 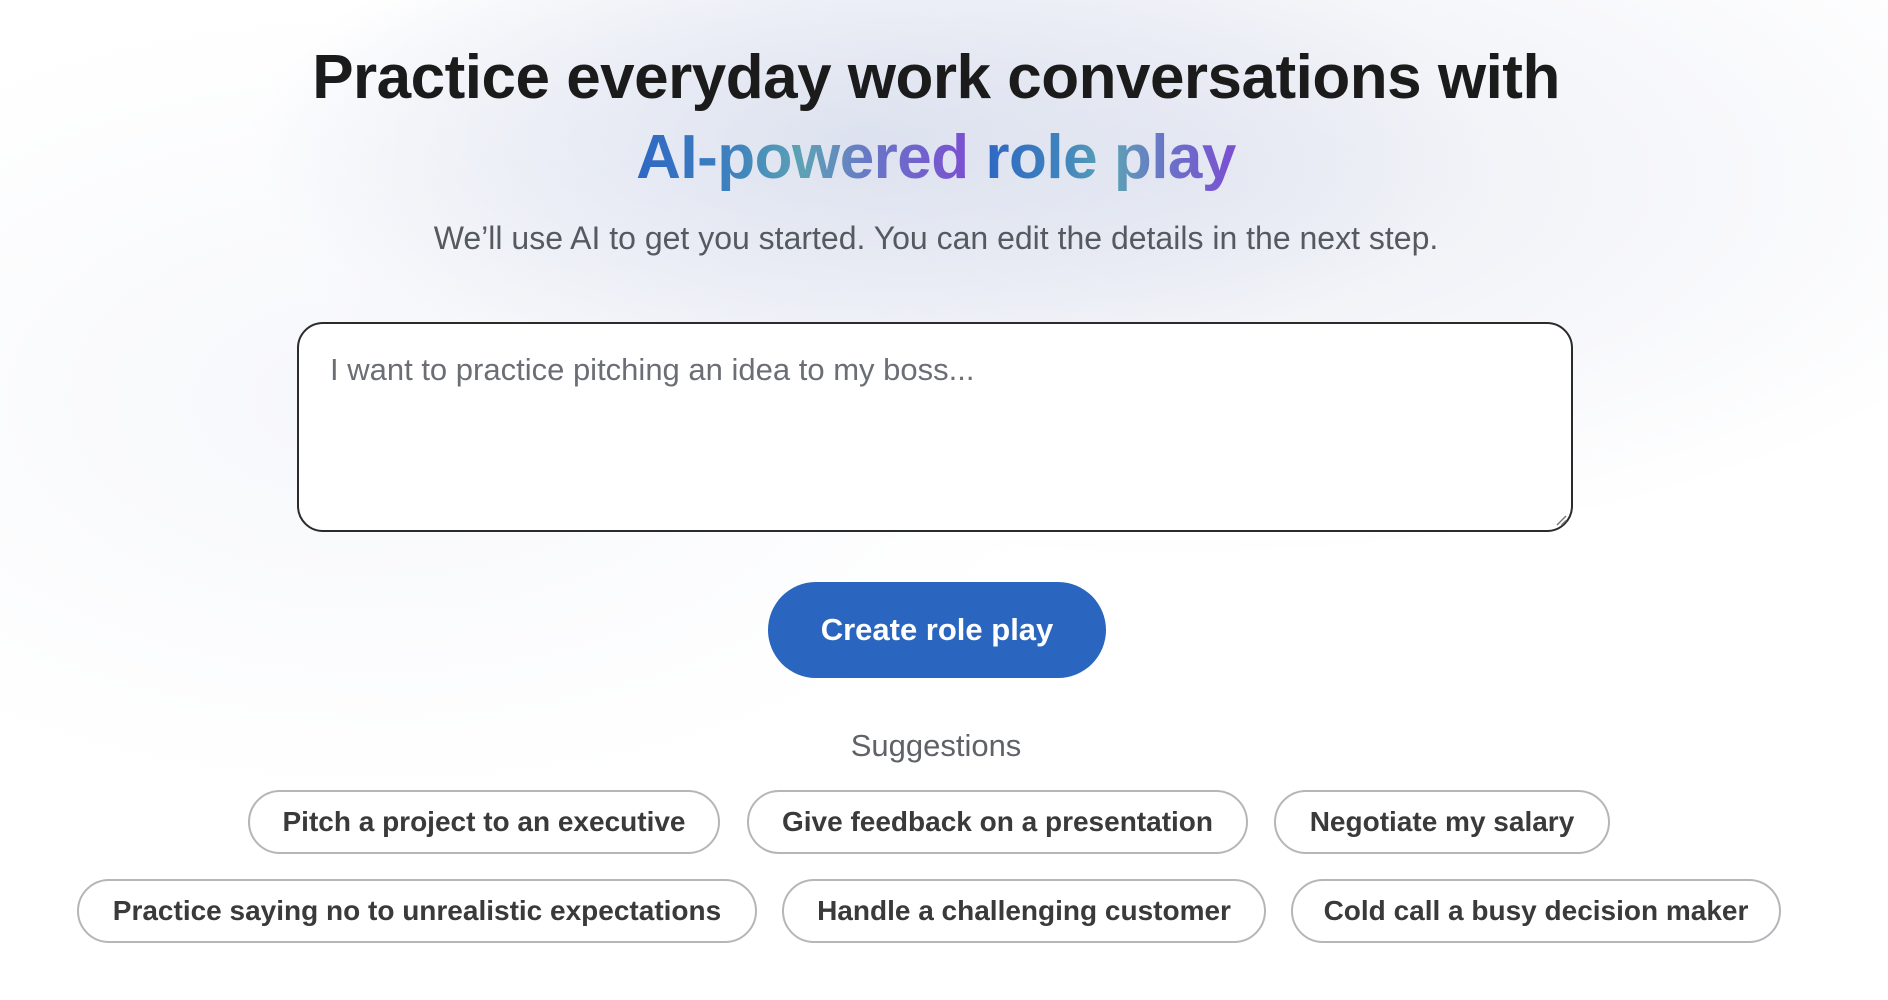 What do you see at coordinates (937, 630) in the screenshot?
I see `create-role-play-button: Create role play` at bounding box center [937, 630].